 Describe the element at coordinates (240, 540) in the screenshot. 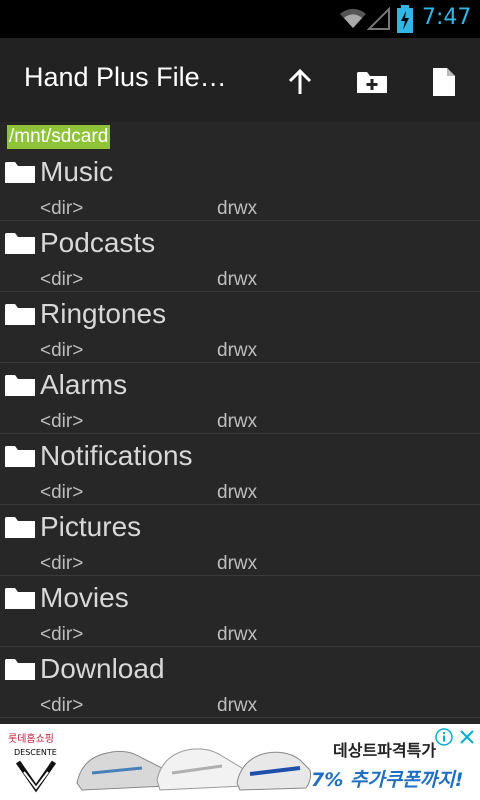

I see `list-item: Pictures <dir> drwx` at that location.